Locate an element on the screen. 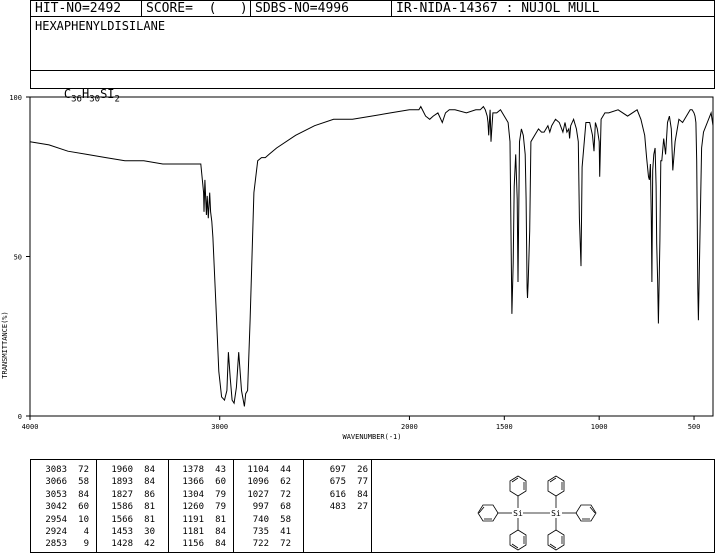 The width and height of the screenshot is (715, 553). peak-row: 3066 58 is located at coordinates (63, 482).